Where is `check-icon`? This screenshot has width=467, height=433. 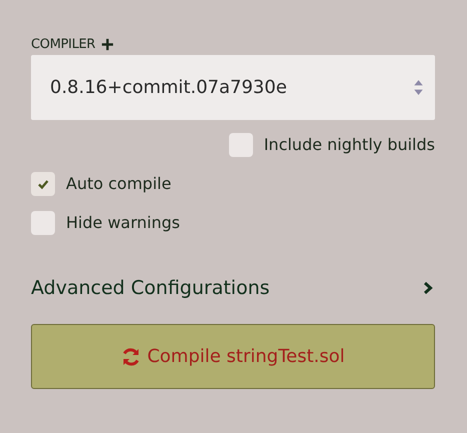
check-icon is located at coordinates (43, 184).